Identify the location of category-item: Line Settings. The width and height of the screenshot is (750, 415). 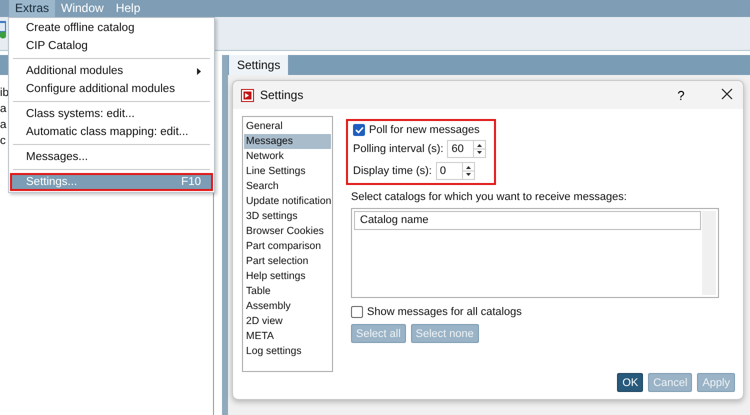
(287, 171).